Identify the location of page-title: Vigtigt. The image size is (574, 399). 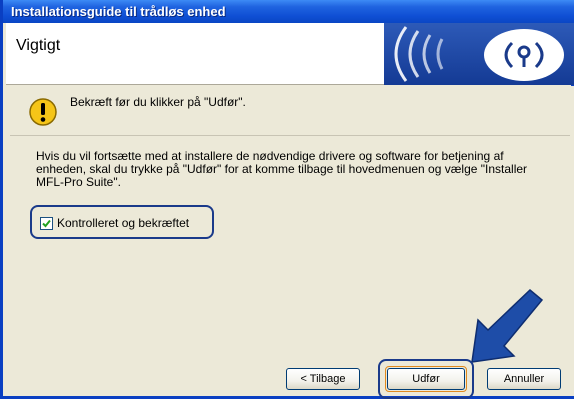
(38, 45).